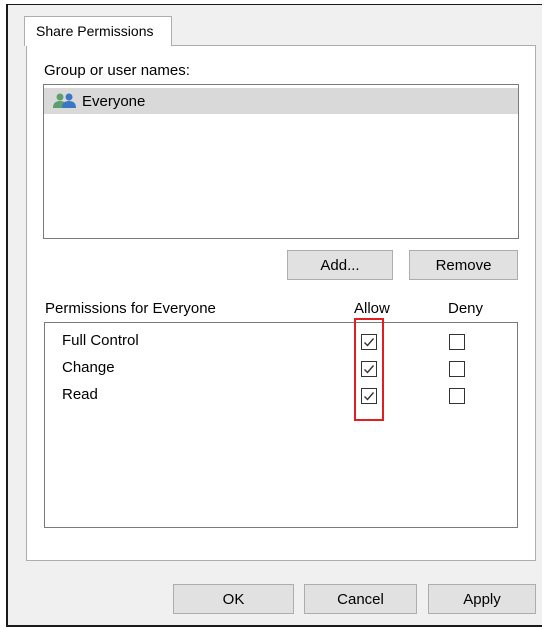 This screenshot has width=544, height=629. What do you see at coordinates (274, 626) in the screenshot?
I see `frame-bottom-border` at bounding box center [274, 626].